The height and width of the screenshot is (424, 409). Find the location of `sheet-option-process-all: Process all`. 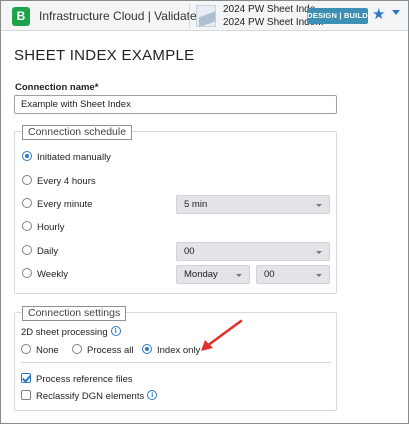

sheet-option-process-all: Process all is located at coordinates (103, 351).